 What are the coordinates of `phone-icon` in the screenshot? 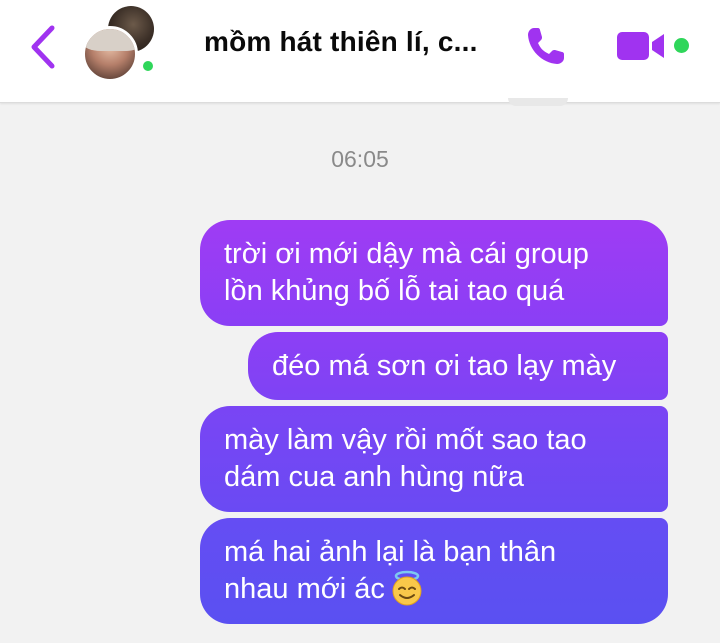 It's located at (546, 46).